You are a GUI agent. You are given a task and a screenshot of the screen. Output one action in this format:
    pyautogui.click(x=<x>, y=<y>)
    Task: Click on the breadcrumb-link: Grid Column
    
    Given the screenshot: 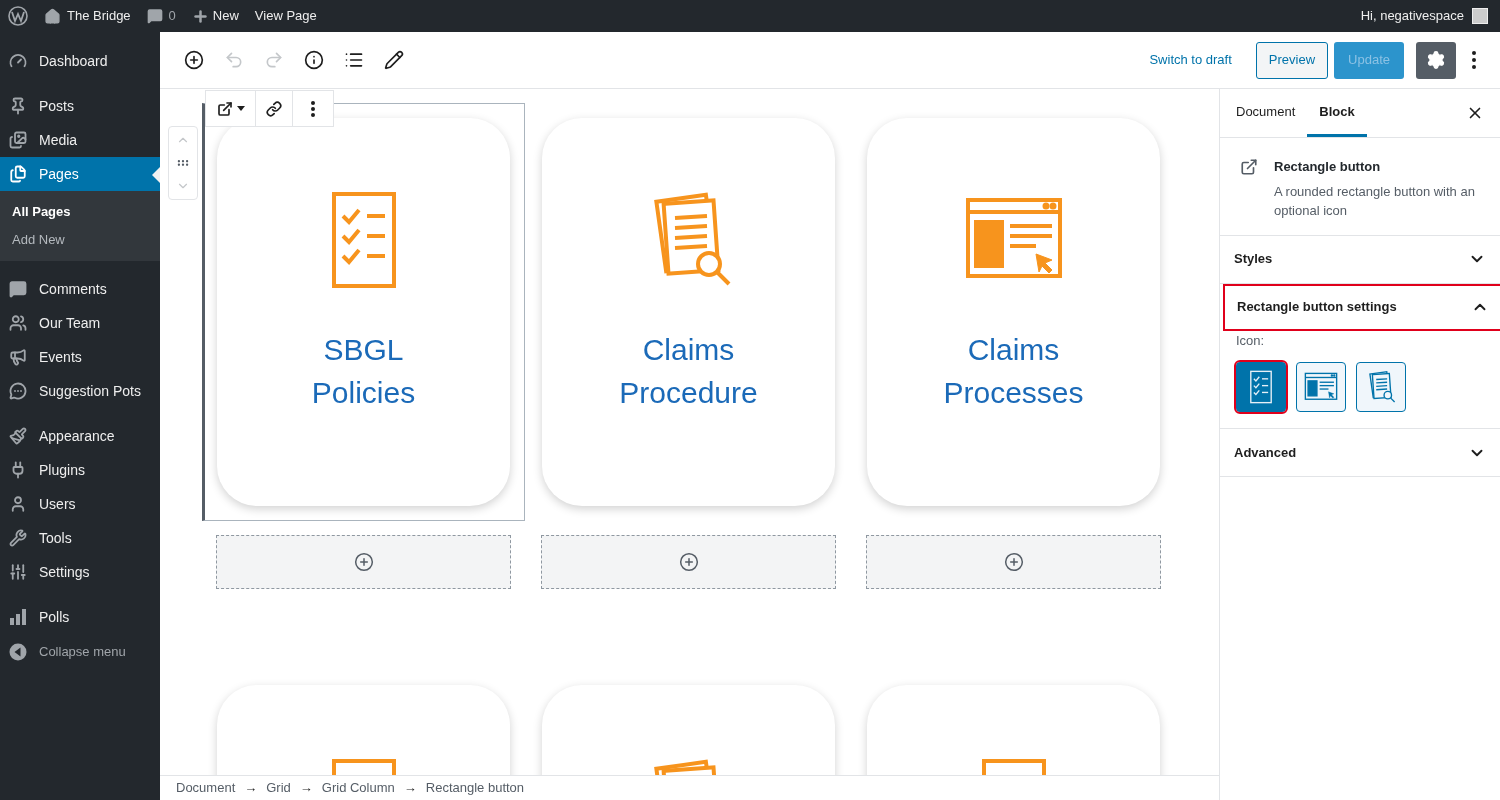 What is the action you would take?
    pyautogui.click(x=358, y=788)
    